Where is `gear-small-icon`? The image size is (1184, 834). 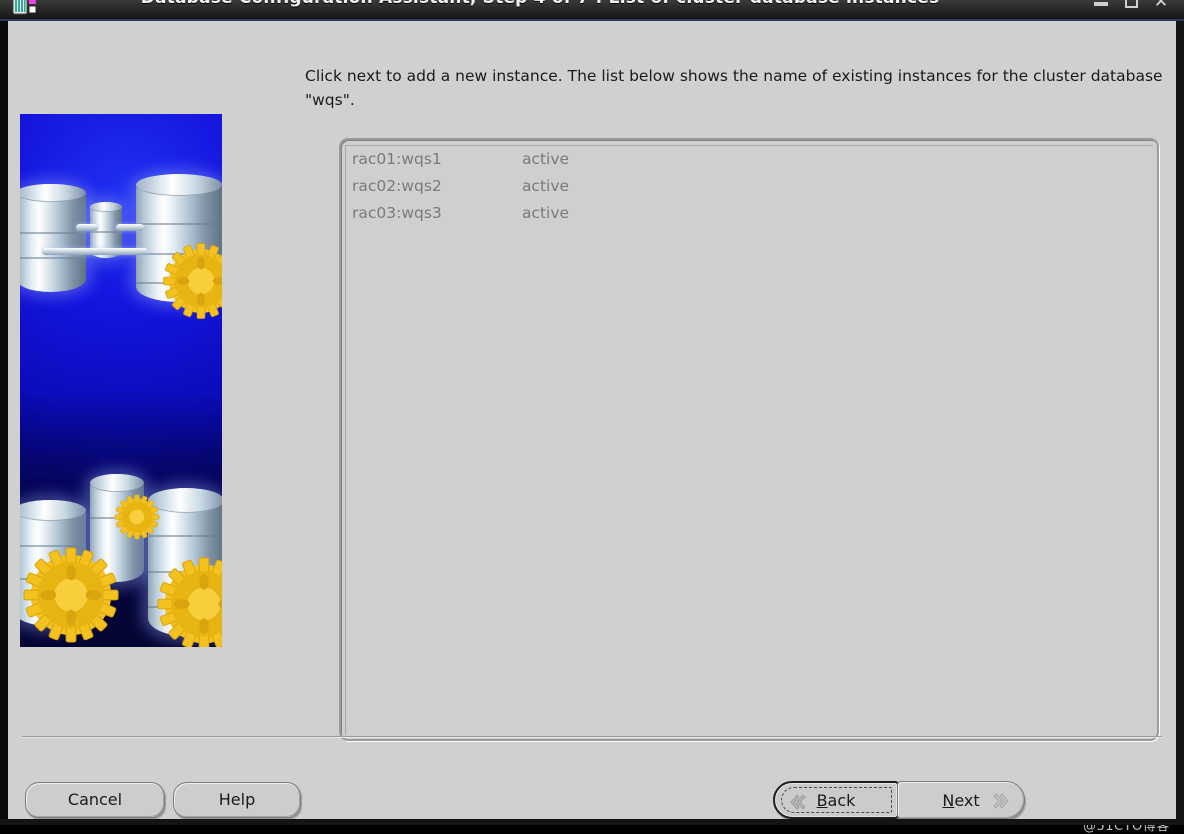 gear-small-icon is located at coordinates (137, 517).